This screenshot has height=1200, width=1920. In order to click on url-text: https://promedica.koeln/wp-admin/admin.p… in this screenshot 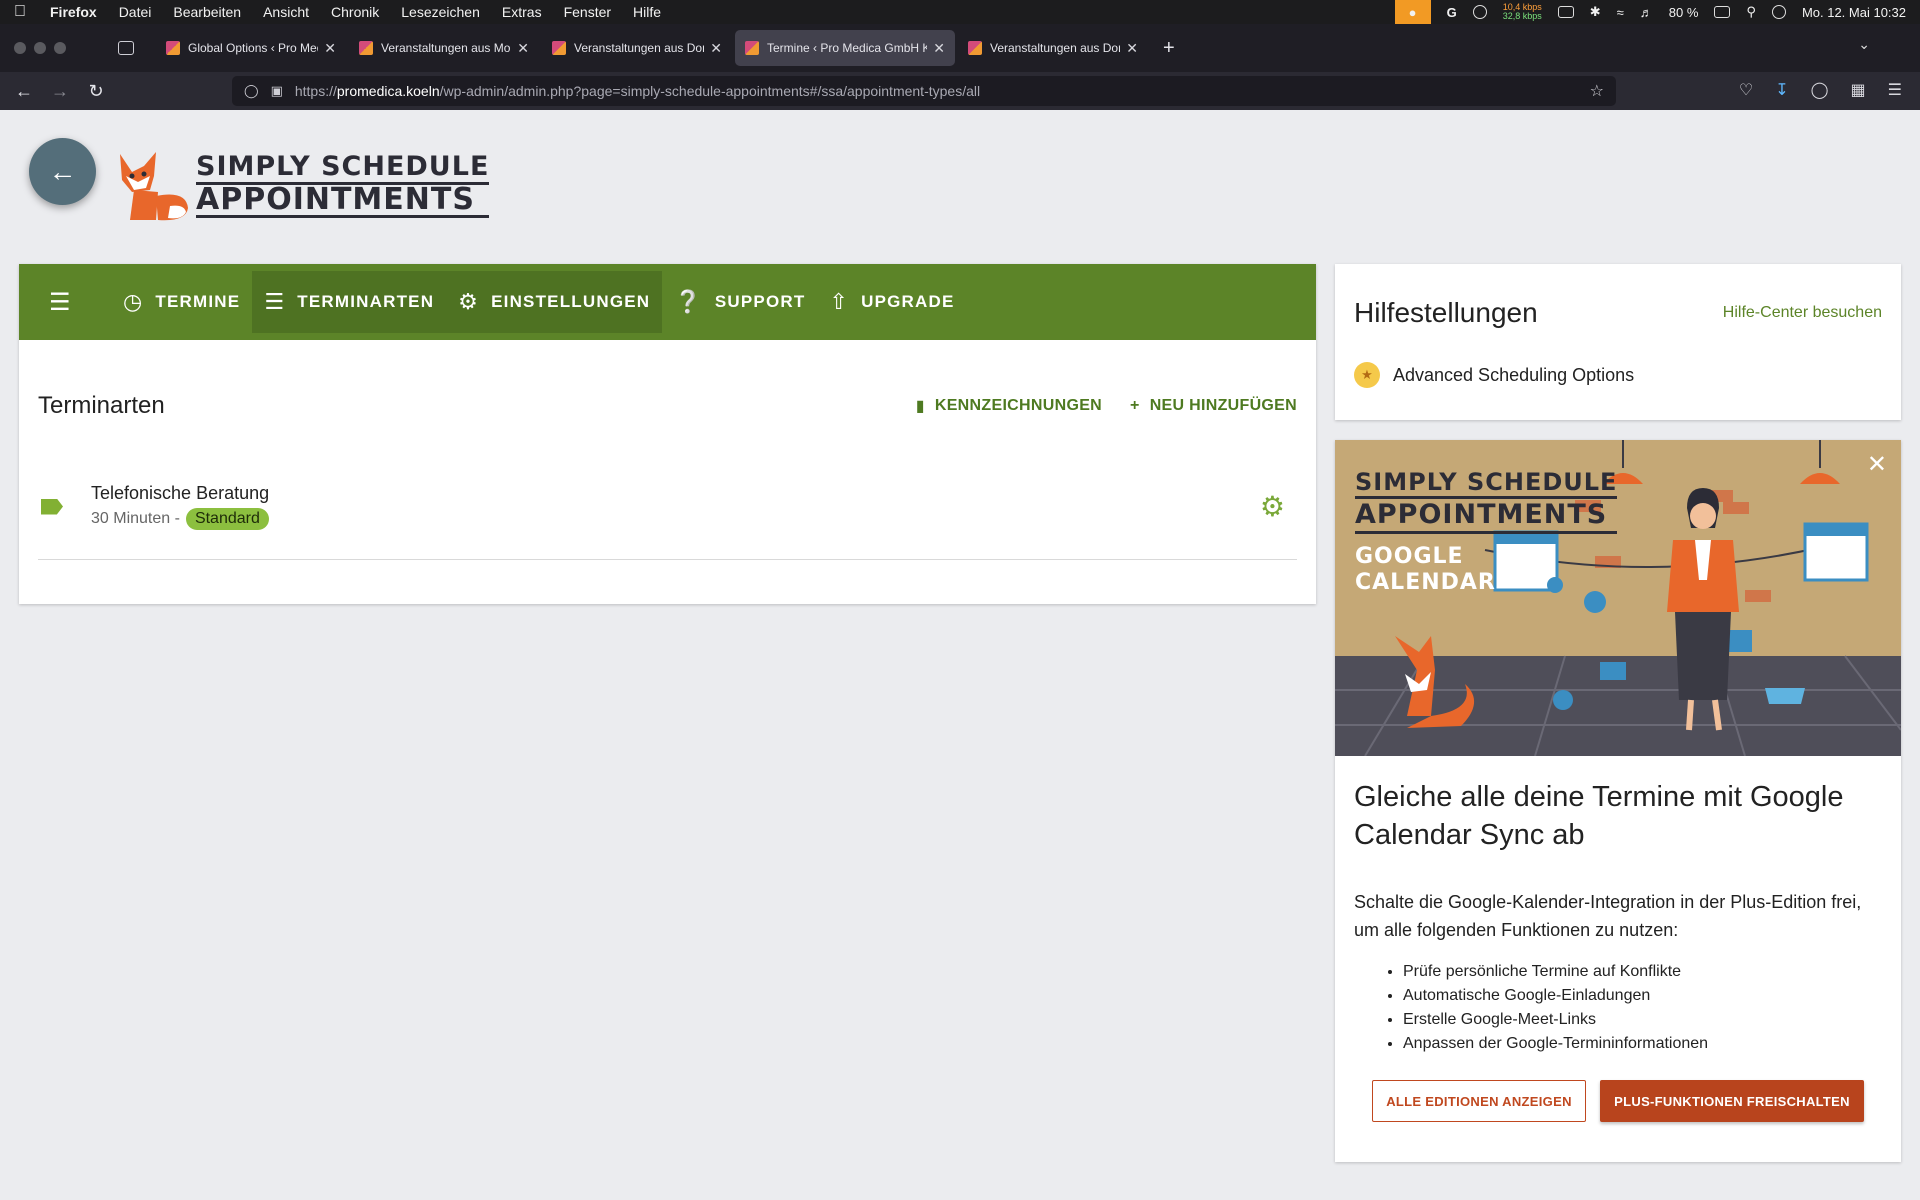, I will do `click(637, 91)`.